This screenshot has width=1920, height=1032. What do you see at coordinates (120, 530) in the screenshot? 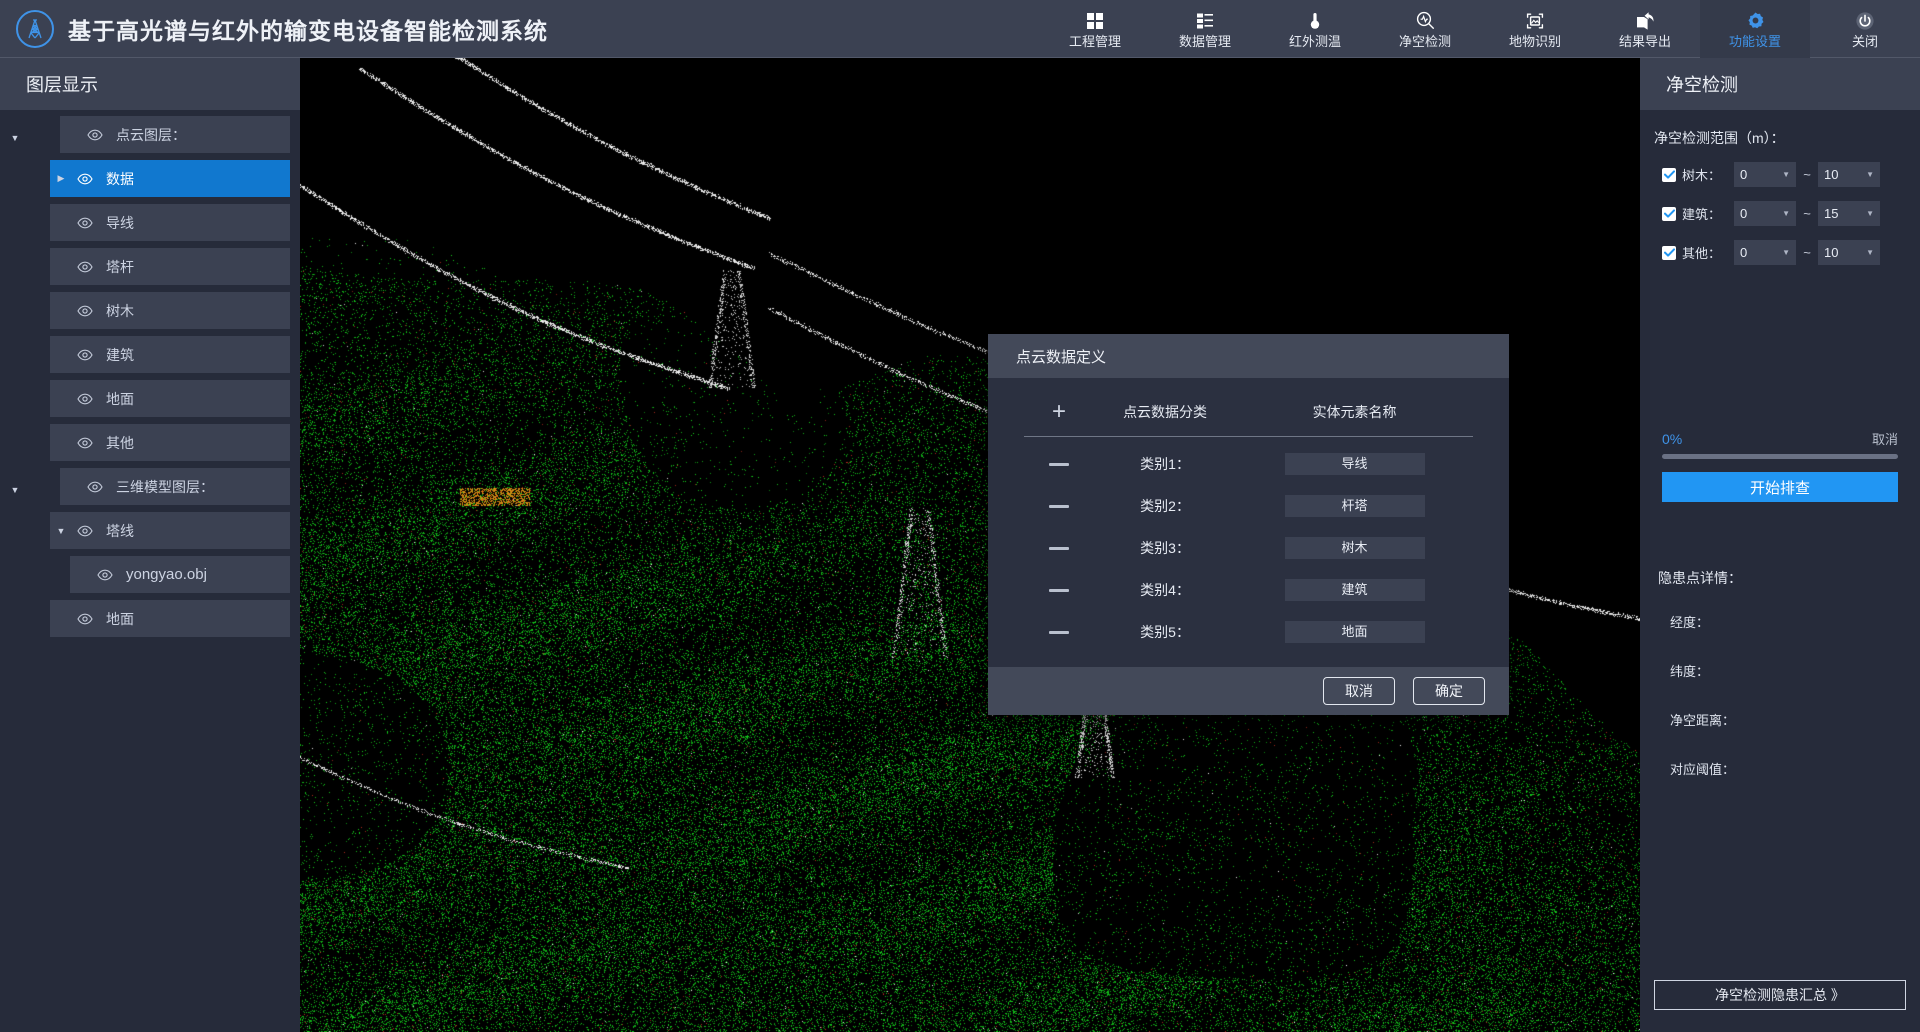
I see `layer-item-label: 塔线` at bounding box center [120, 530].